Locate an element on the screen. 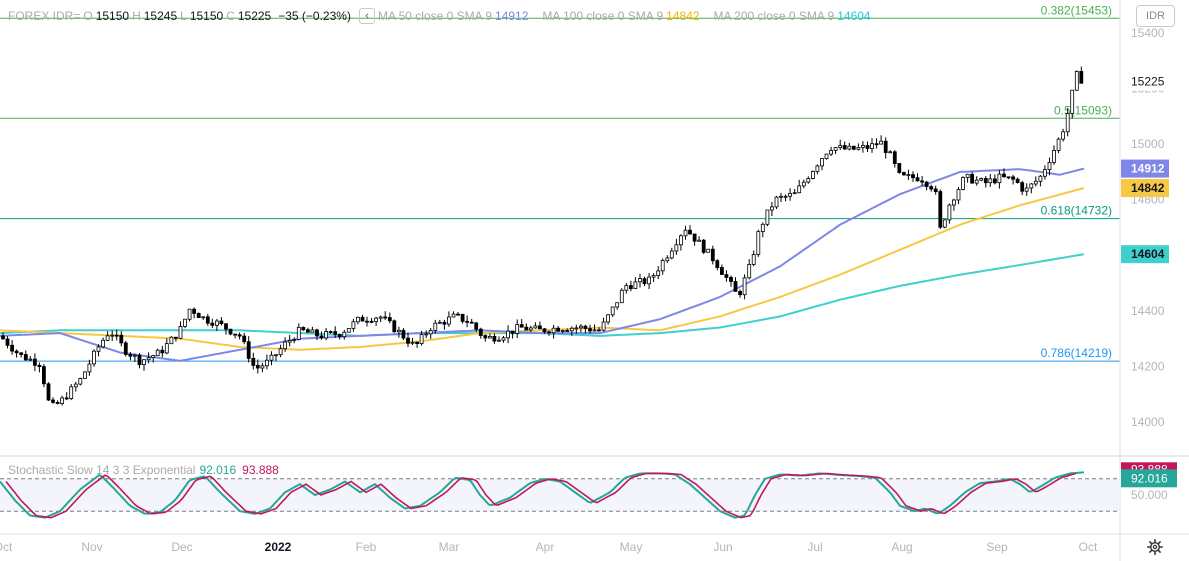 The image size is (1189, 561). ma-value-badge-label: 14604 is located at coordinates (1148, 254).